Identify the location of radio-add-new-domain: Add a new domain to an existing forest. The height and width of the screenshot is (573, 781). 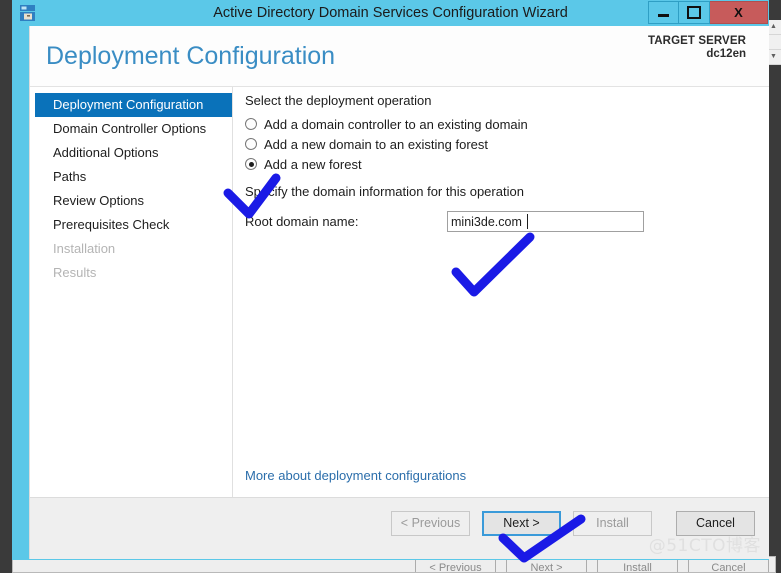
(507, 144).